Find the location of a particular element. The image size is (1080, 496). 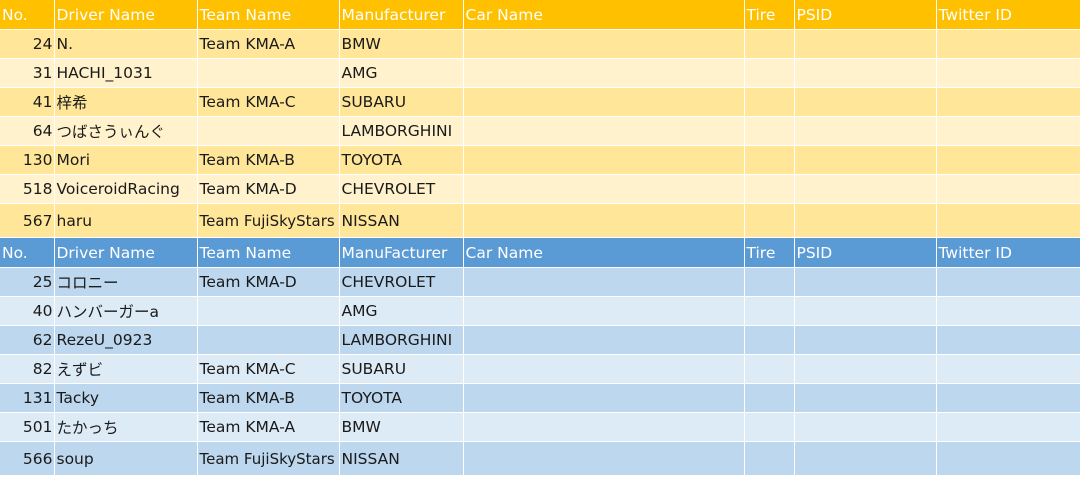

driver-name-cell: えずビ is located at coordinates (126, 369).